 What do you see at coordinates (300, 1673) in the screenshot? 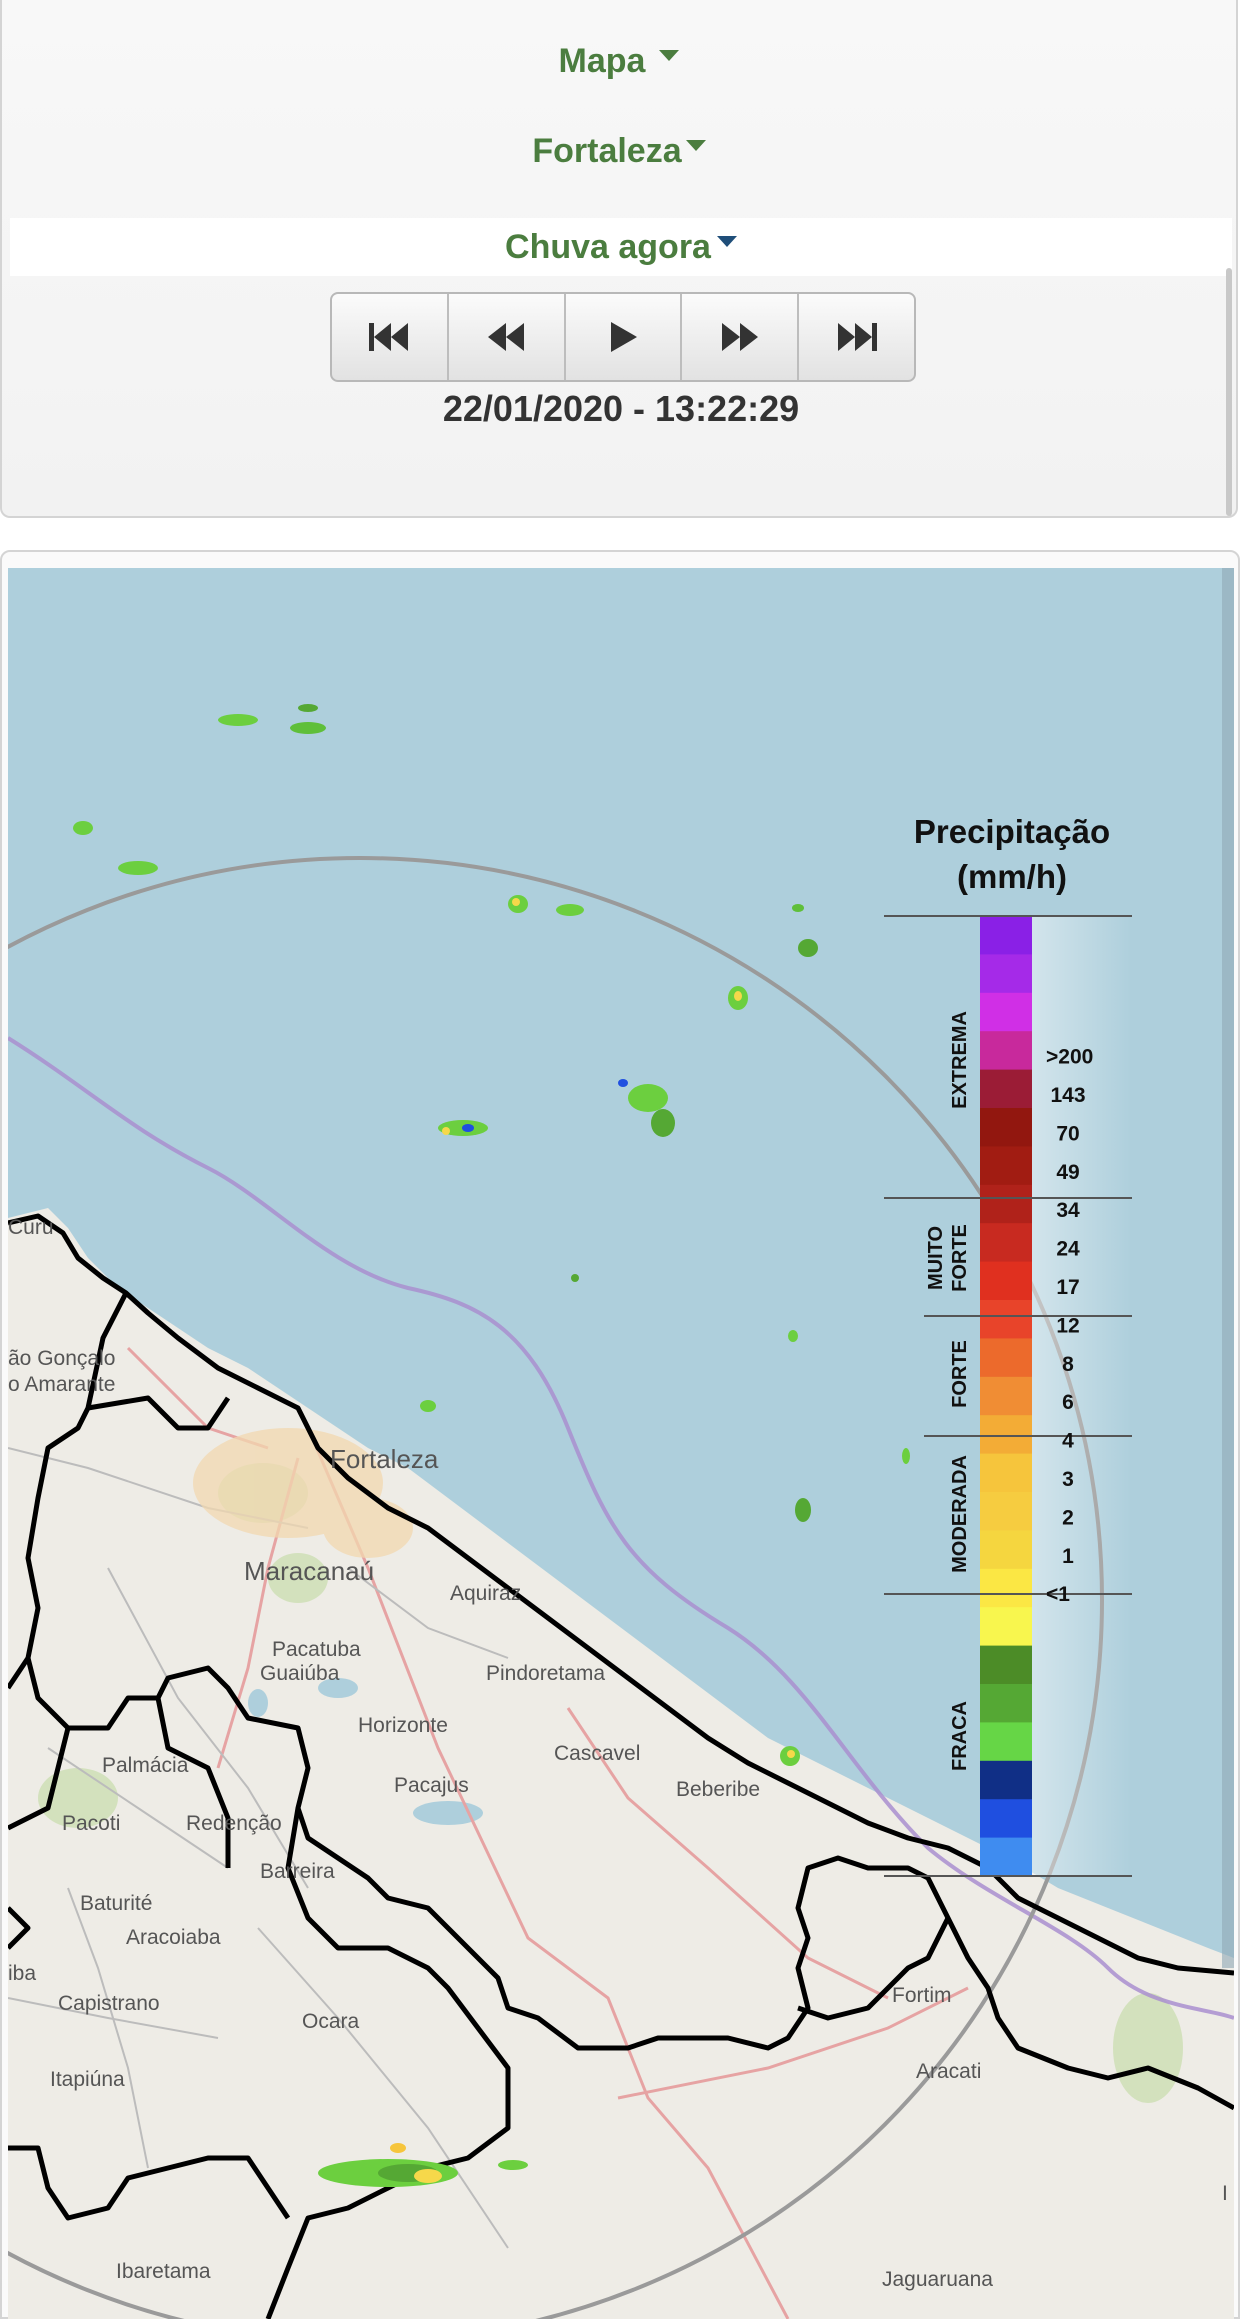
I see `label-guaiuba: Guaiúba` at bounding box center [300, 1673].